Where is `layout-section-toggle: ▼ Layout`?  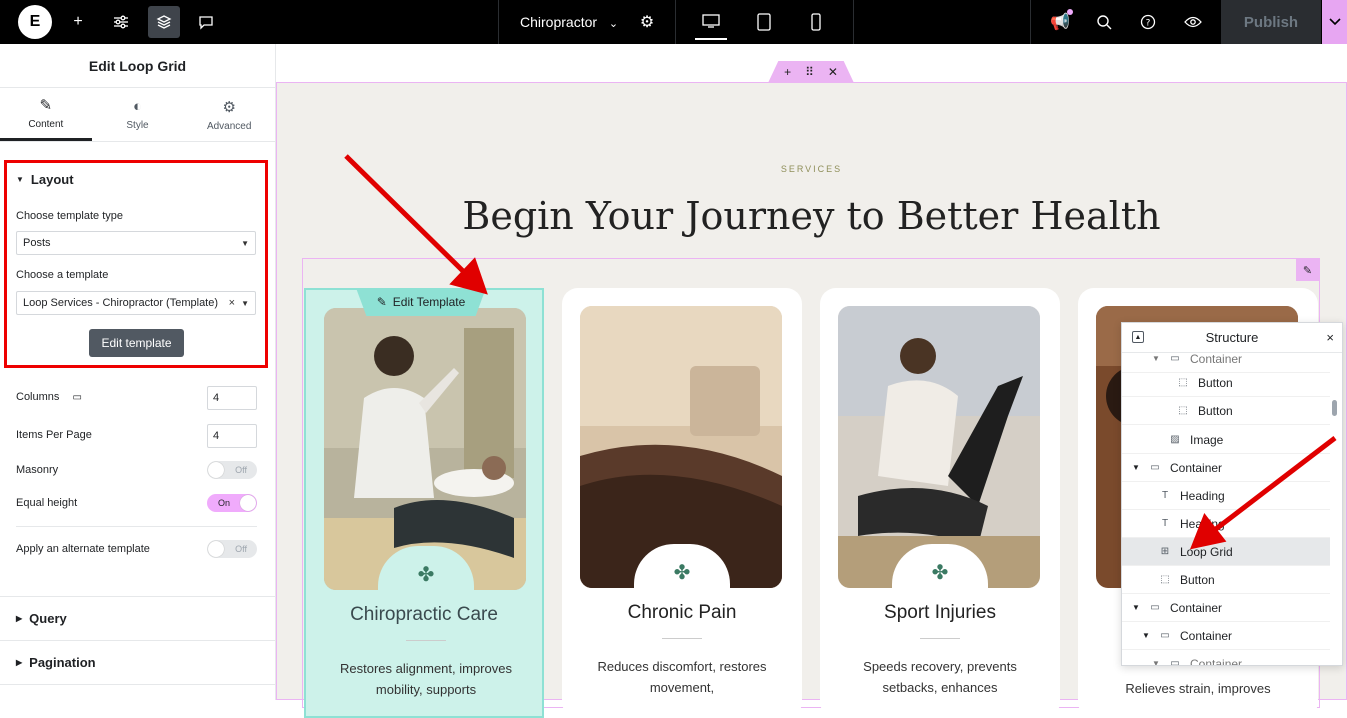
layout-section-toggle: ▼ Layout is located at coordinates (45, 179).